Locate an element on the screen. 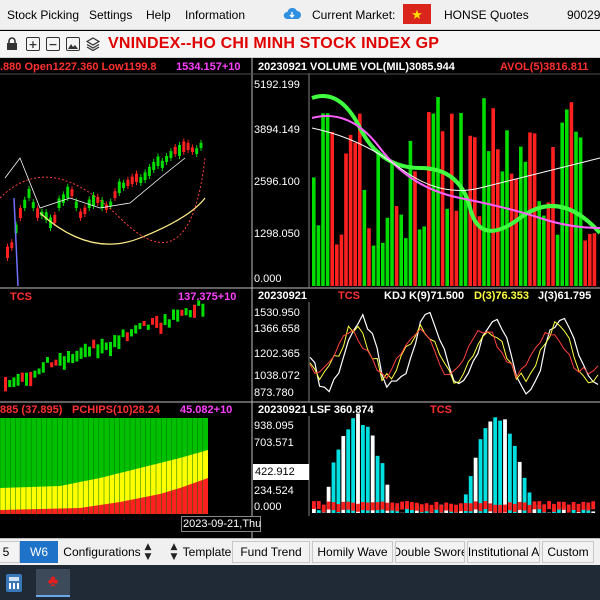 This screenshot has width=600, height=600. pchips-header-right: 45.082+10 is located at coordinates (206, 410).